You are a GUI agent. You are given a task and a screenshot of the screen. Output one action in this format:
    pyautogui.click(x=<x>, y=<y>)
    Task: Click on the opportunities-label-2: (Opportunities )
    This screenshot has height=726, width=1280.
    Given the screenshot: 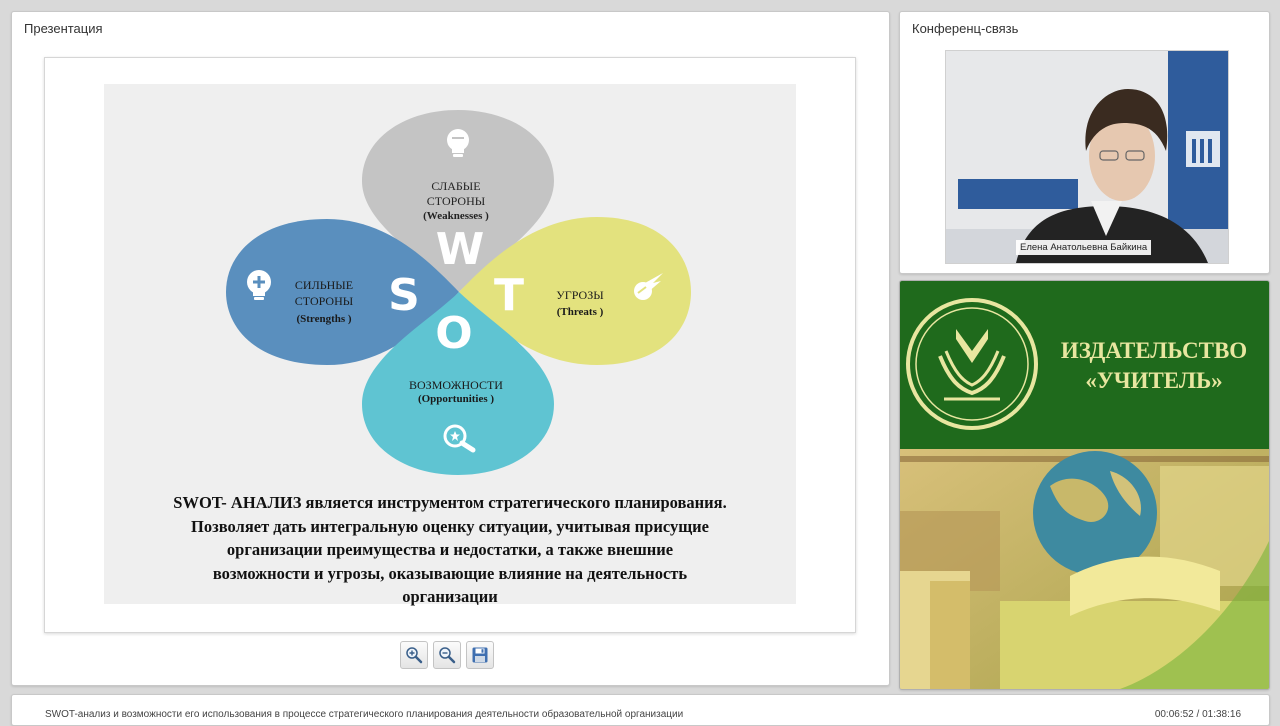 What is the action you would take?
    pyautogui.click(x=456, y=399)
    